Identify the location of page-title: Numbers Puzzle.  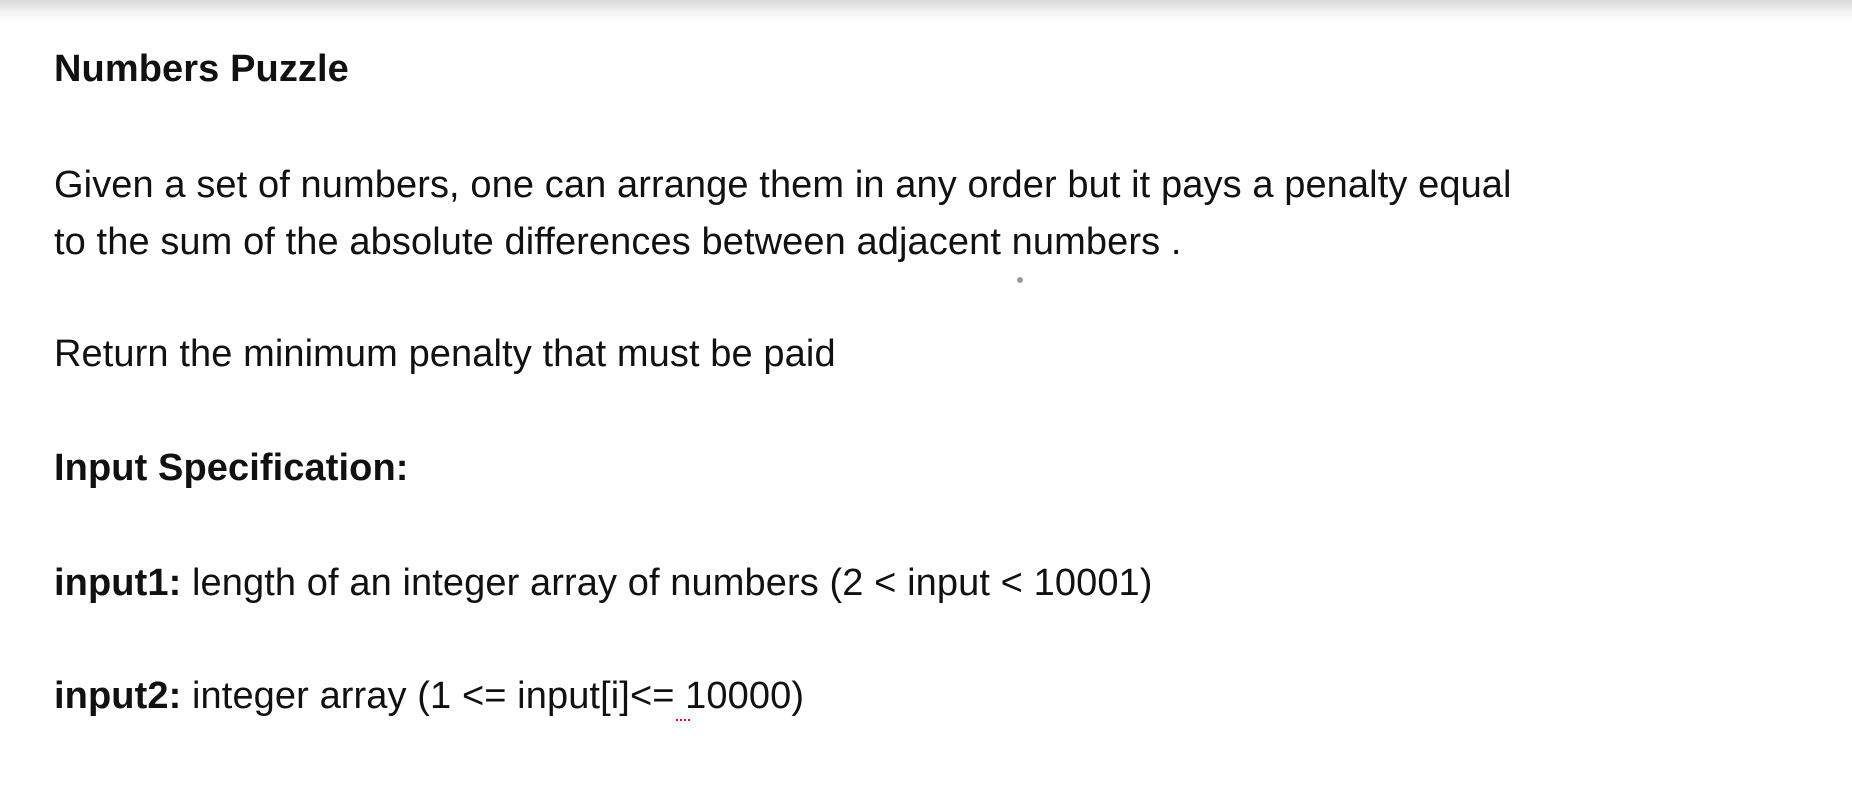
(201, 69).